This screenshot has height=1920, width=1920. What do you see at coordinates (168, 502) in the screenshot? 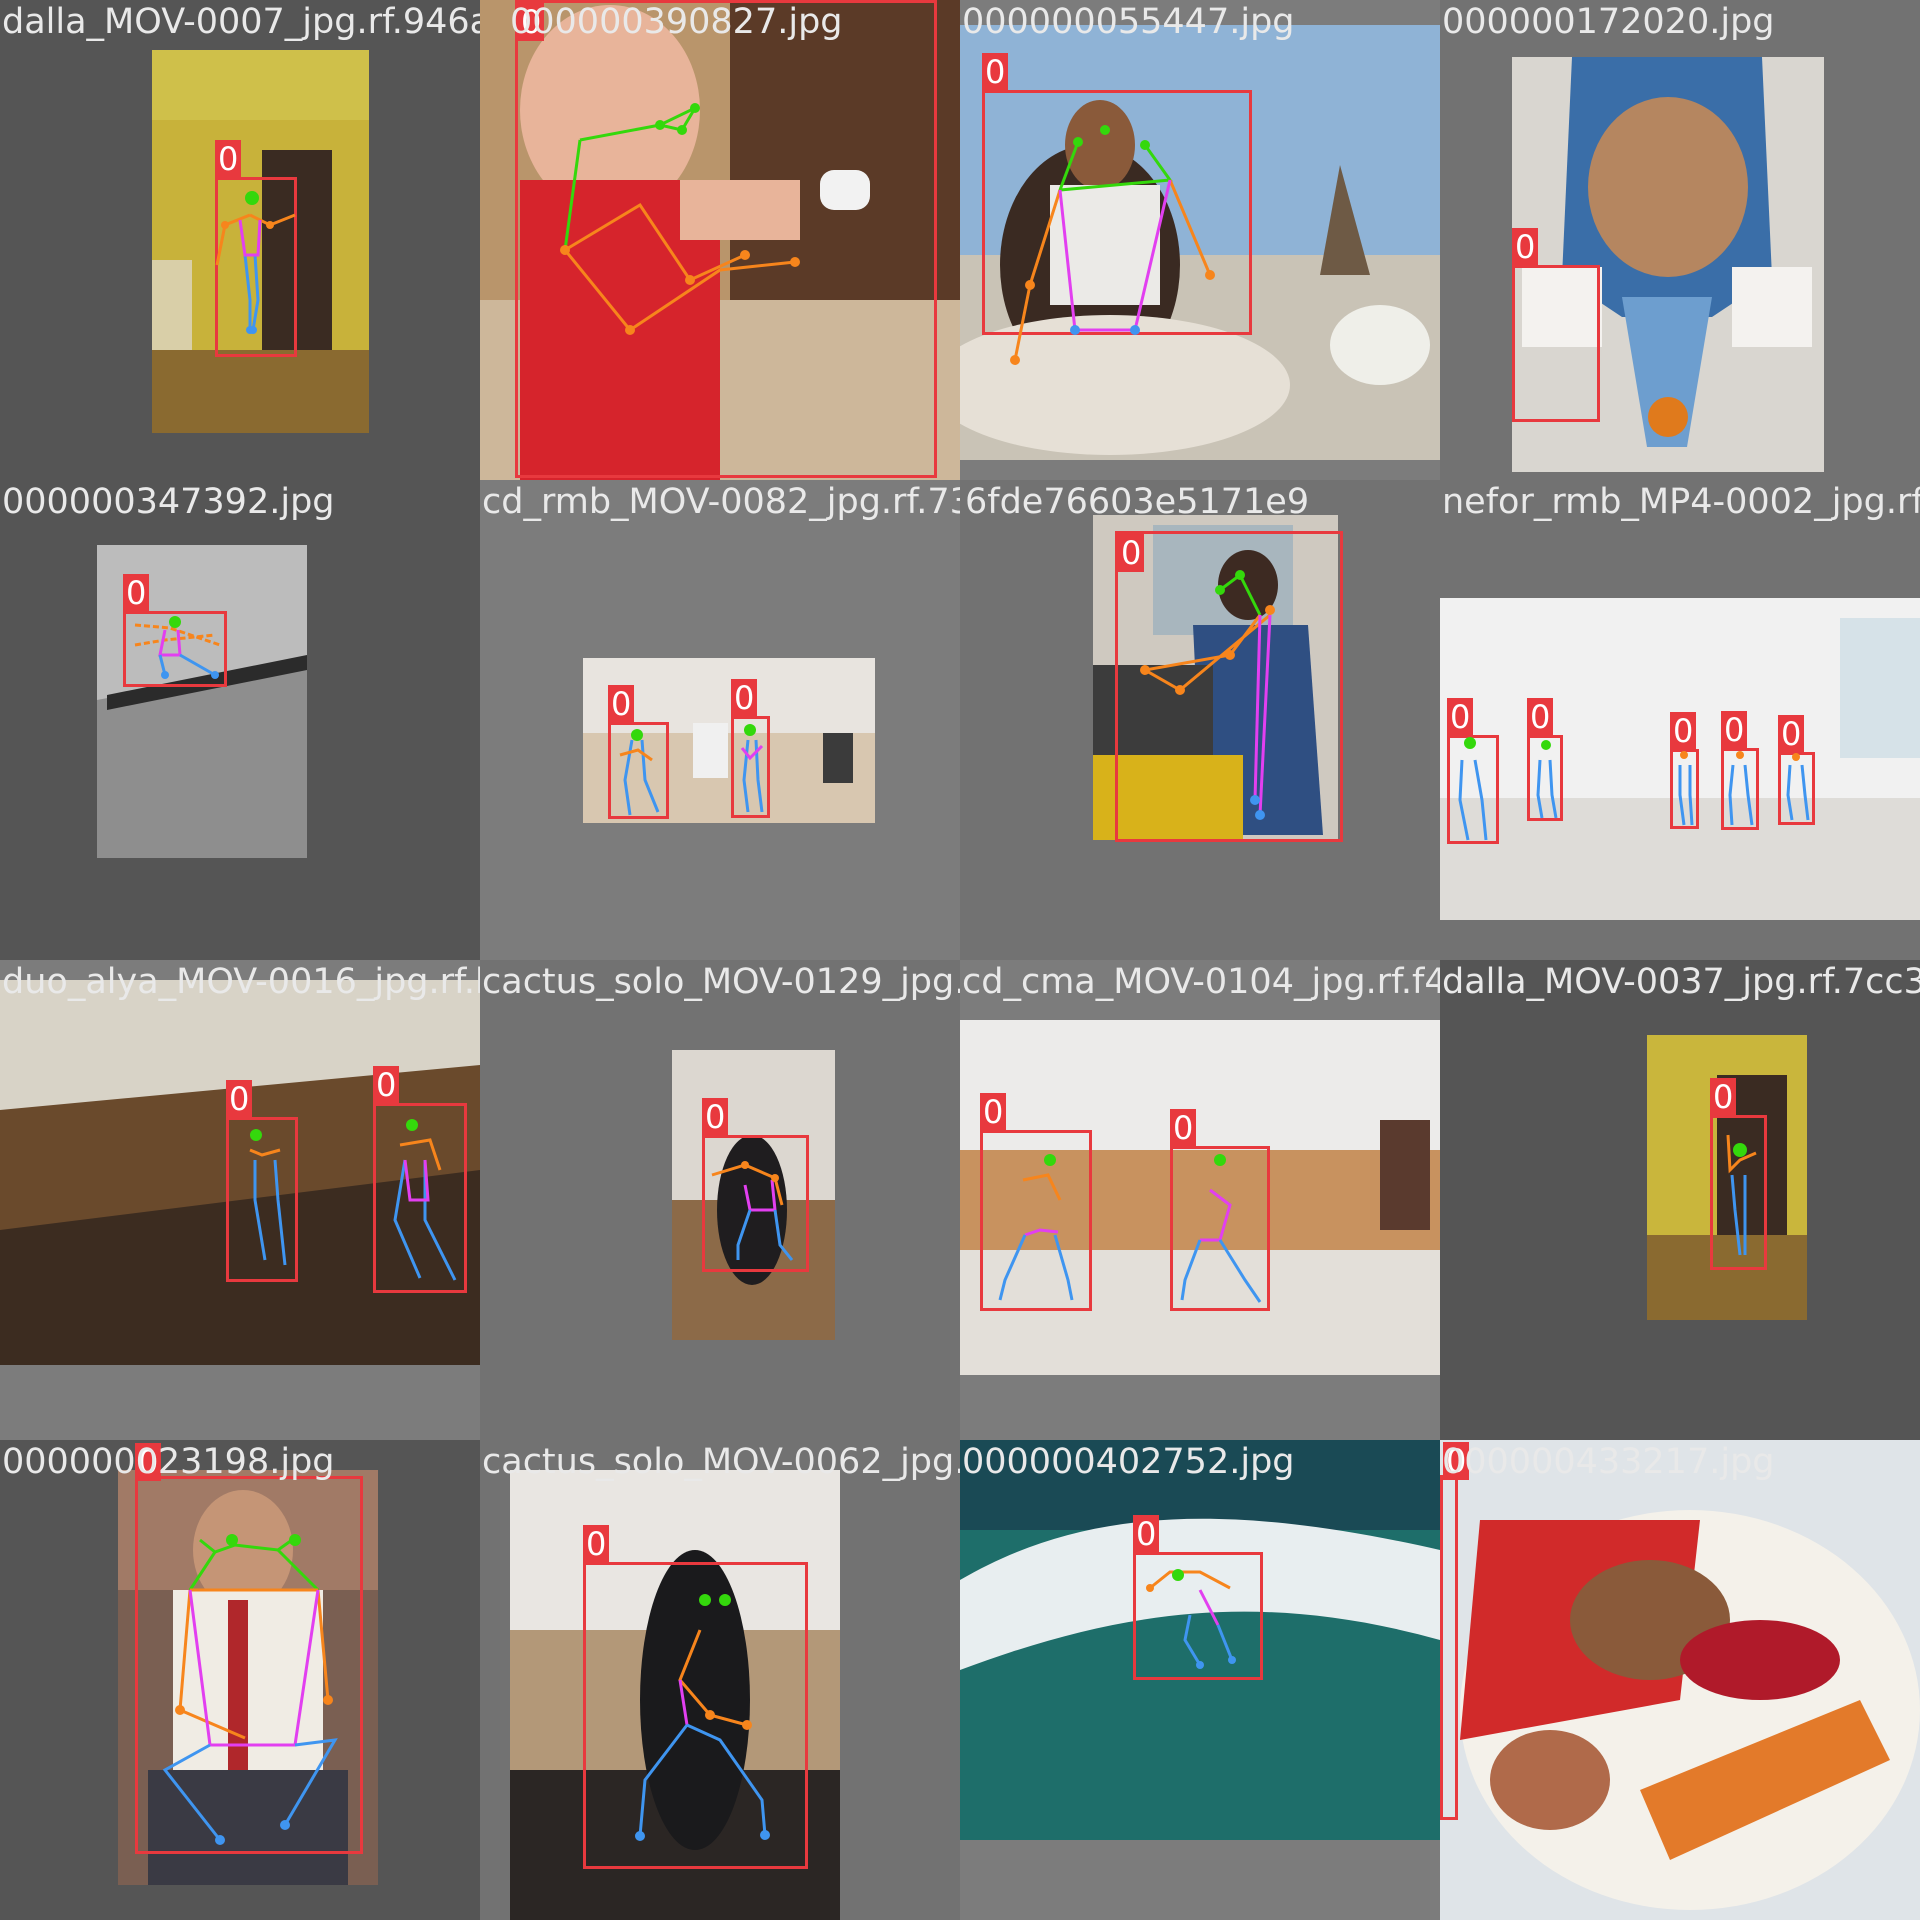
I see `image-filename: 000000347392.jpg` at bounding box center [168, 502].